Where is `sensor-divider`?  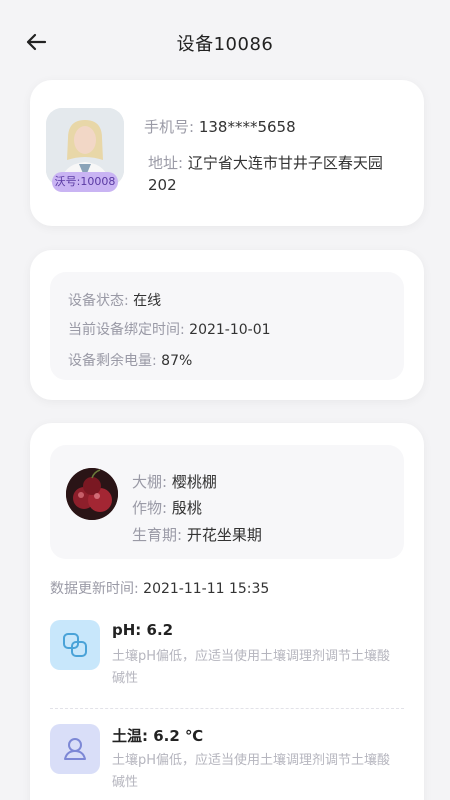
sensor-divider is located at coordinates (227, 708).